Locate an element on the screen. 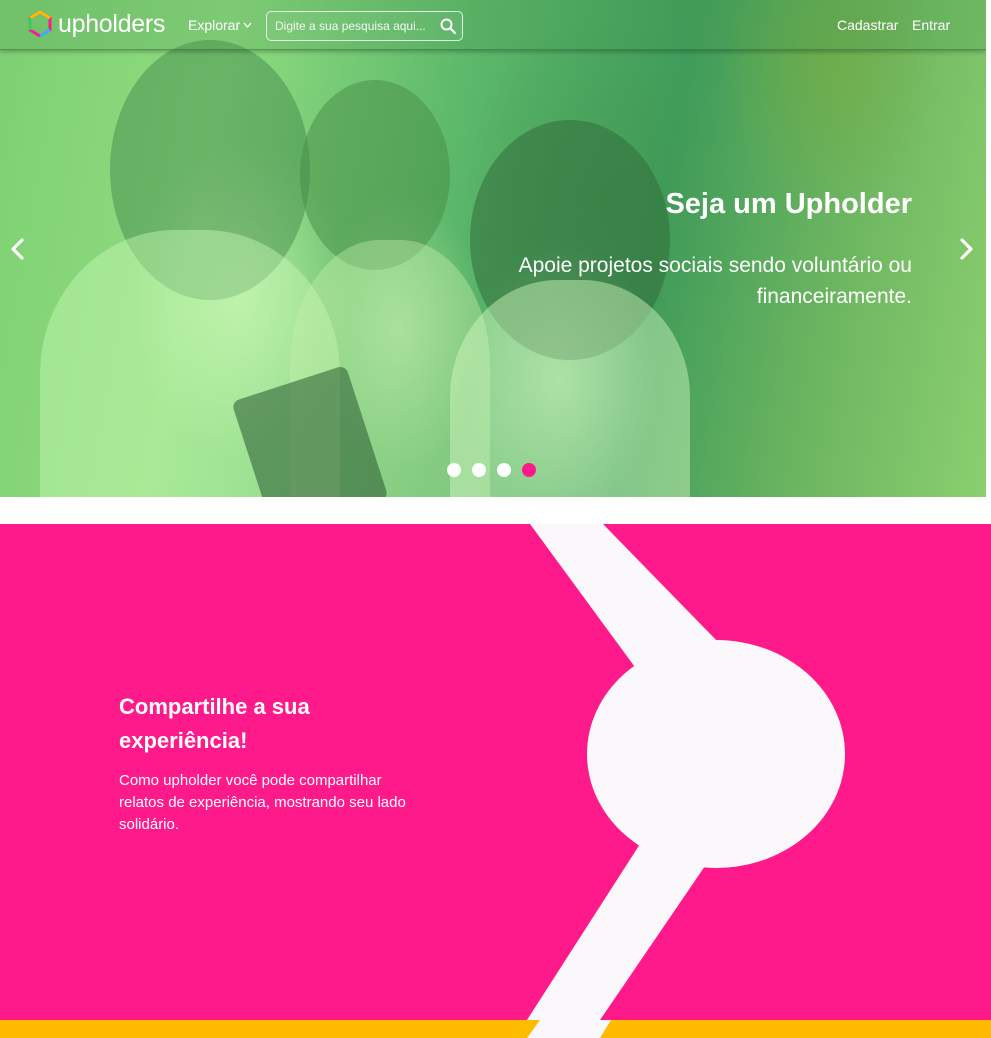  carousel-prev-button is located at coordinates (18, 249).